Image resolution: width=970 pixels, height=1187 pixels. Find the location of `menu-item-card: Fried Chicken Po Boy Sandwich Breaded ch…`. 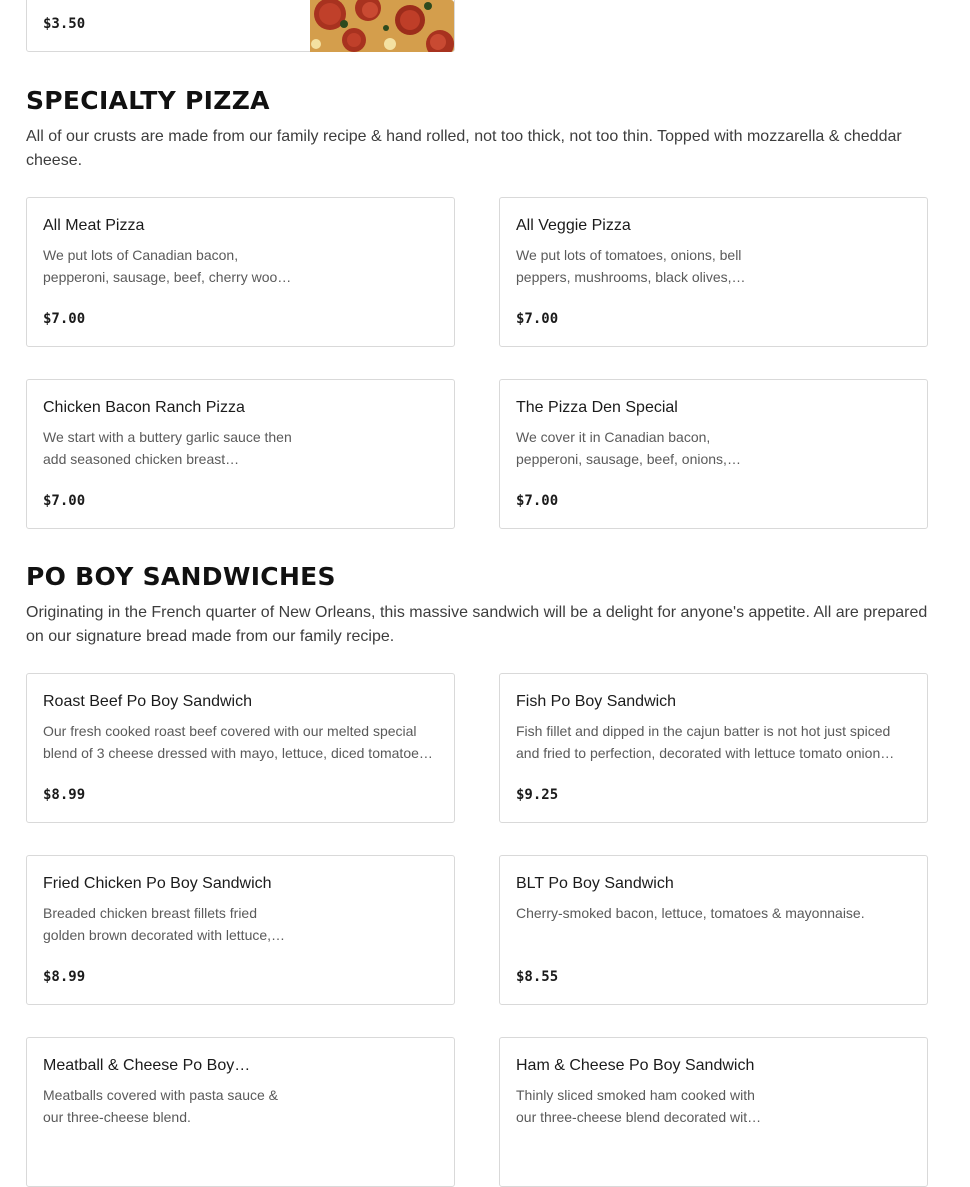

menu-item-card: Fried Chicken Po Boy Sandwich Breaded ch… is located at coordinates (240, 930).